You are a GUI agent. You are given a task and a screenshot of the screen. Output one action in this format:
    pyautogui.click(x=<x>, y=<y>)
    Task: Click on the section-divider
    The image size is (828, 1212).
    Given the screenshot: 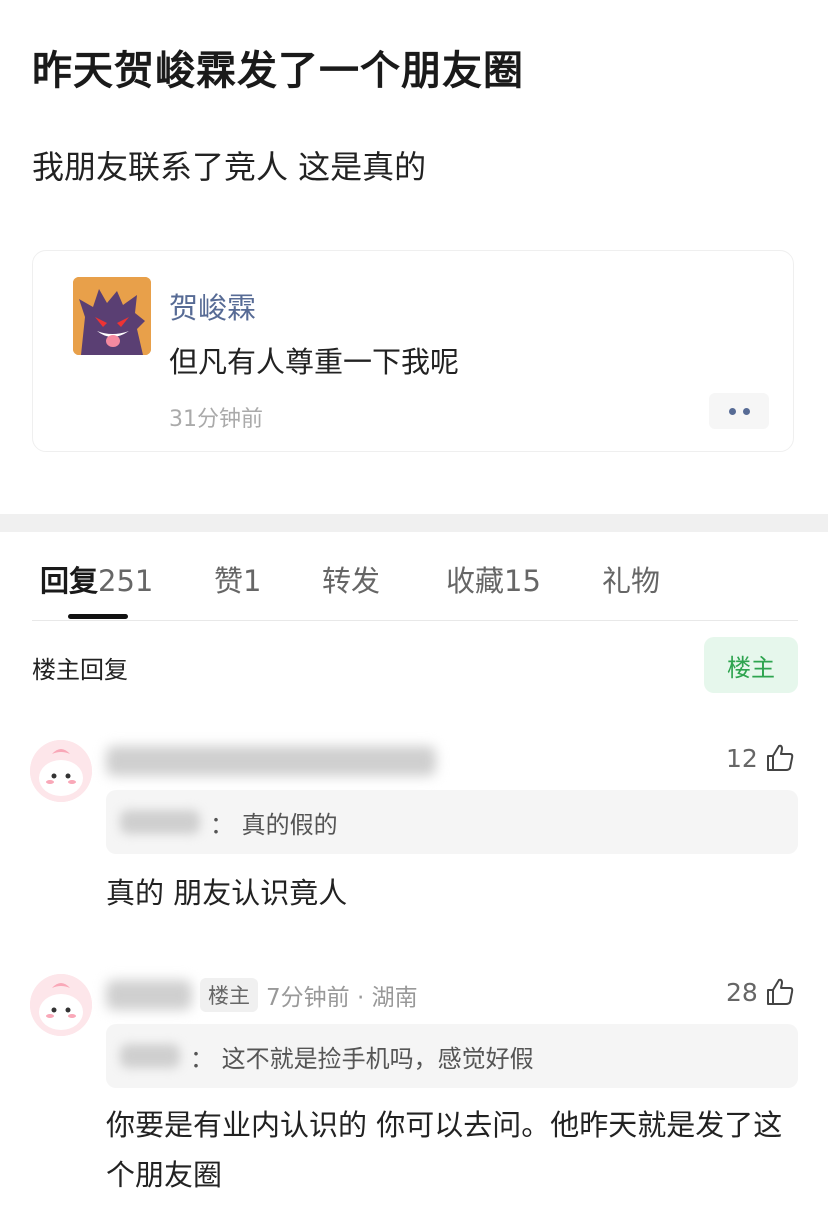 What is the action you would take?
    pyautogui.click(x=414, y=523)
    